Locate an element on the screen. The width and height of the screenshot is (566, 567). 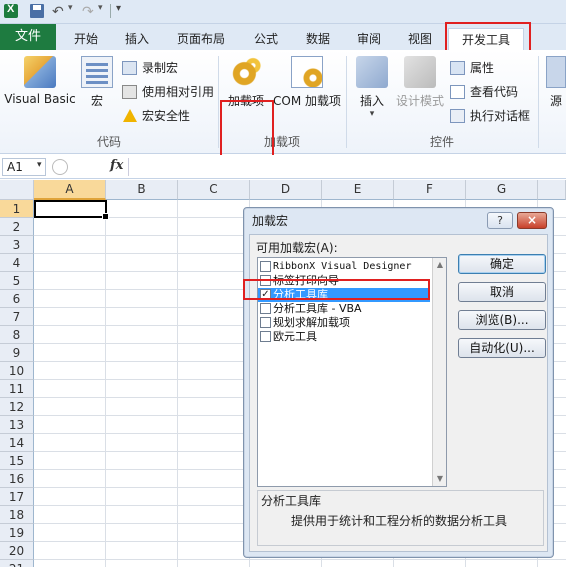
available-addins-label: 可用加载宏(A): is located at coordinates (297, 248).